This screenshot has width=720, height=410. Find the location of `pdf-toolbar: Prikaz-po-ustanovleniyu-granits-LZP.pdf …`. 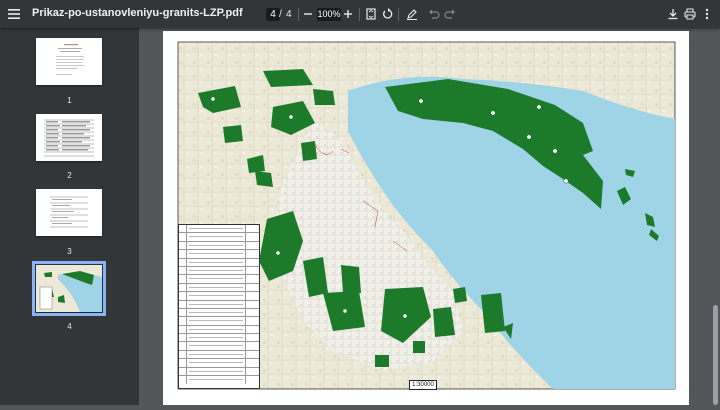

pdf-toolbar: Prikaz-po-ustanovleniyu-granits-LZP.pdf … is located at coordinates (360, 14).